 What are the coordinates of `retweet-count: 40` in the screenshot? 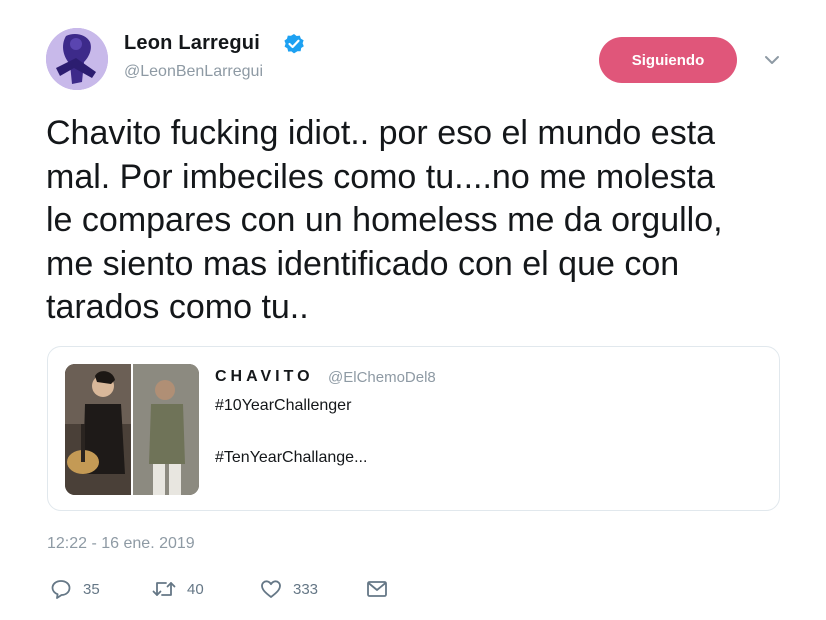 It's located at (195, 589).